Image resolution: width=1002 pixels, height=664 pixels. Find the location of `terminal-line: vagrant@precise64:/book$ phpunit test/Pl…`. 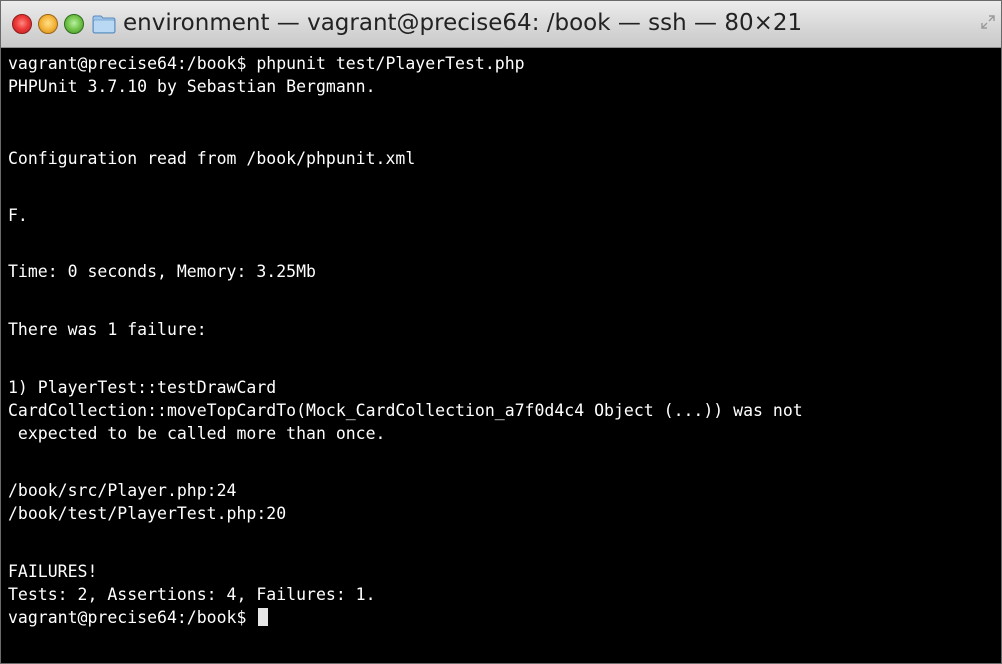

terminal-line: vagrant@precise64:/book$ phpunit test/Pl… is located at coordinates (266, 63).